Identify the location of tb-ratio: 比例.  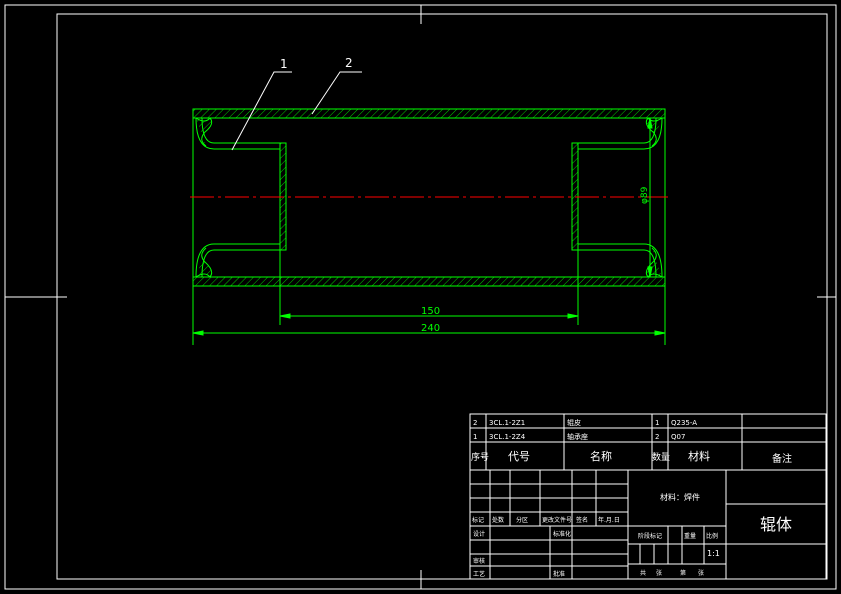
(712, 536).